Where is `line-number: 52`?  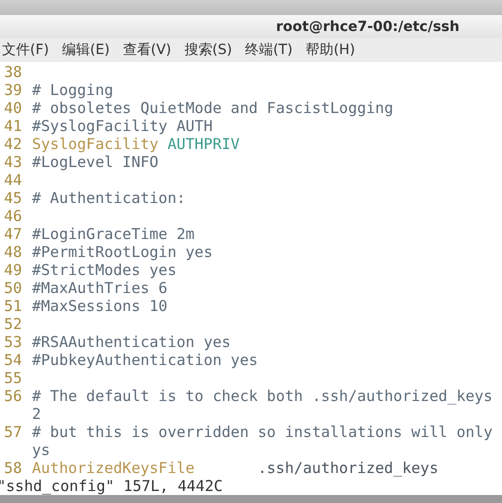
line-number: 52 is located at coordinates (13, 324).